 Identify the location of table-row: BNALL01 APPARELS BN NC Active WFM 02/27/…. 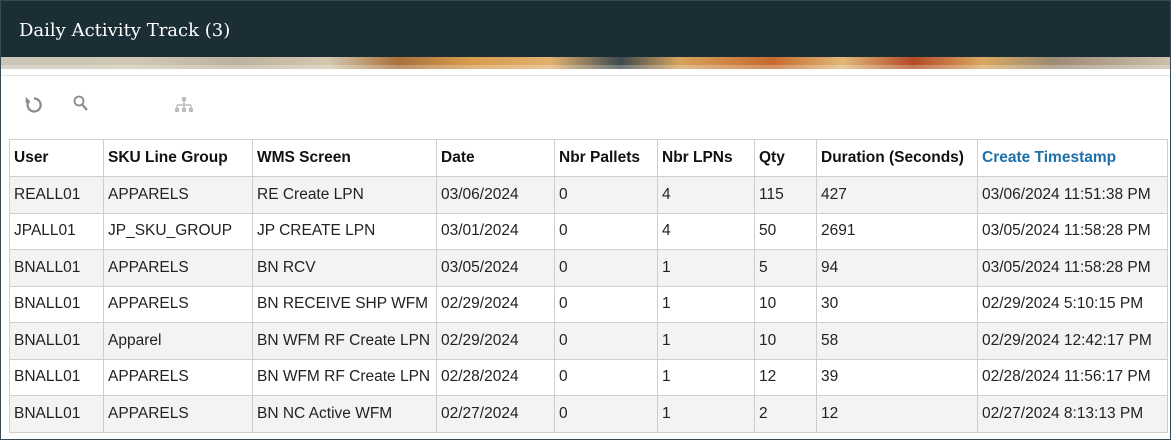
(588, 414).